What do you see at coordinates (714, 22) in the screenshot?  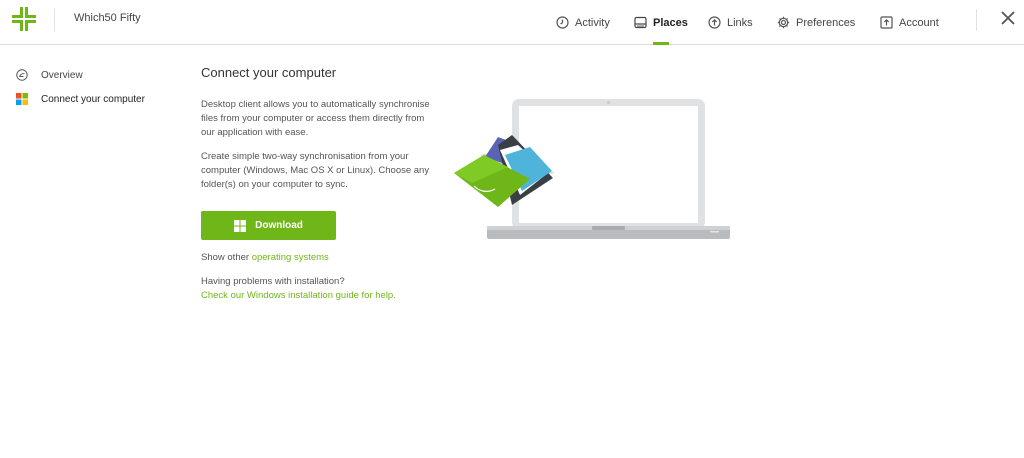 I see `cloud-upload-icon` at bounding box center [714, 22].